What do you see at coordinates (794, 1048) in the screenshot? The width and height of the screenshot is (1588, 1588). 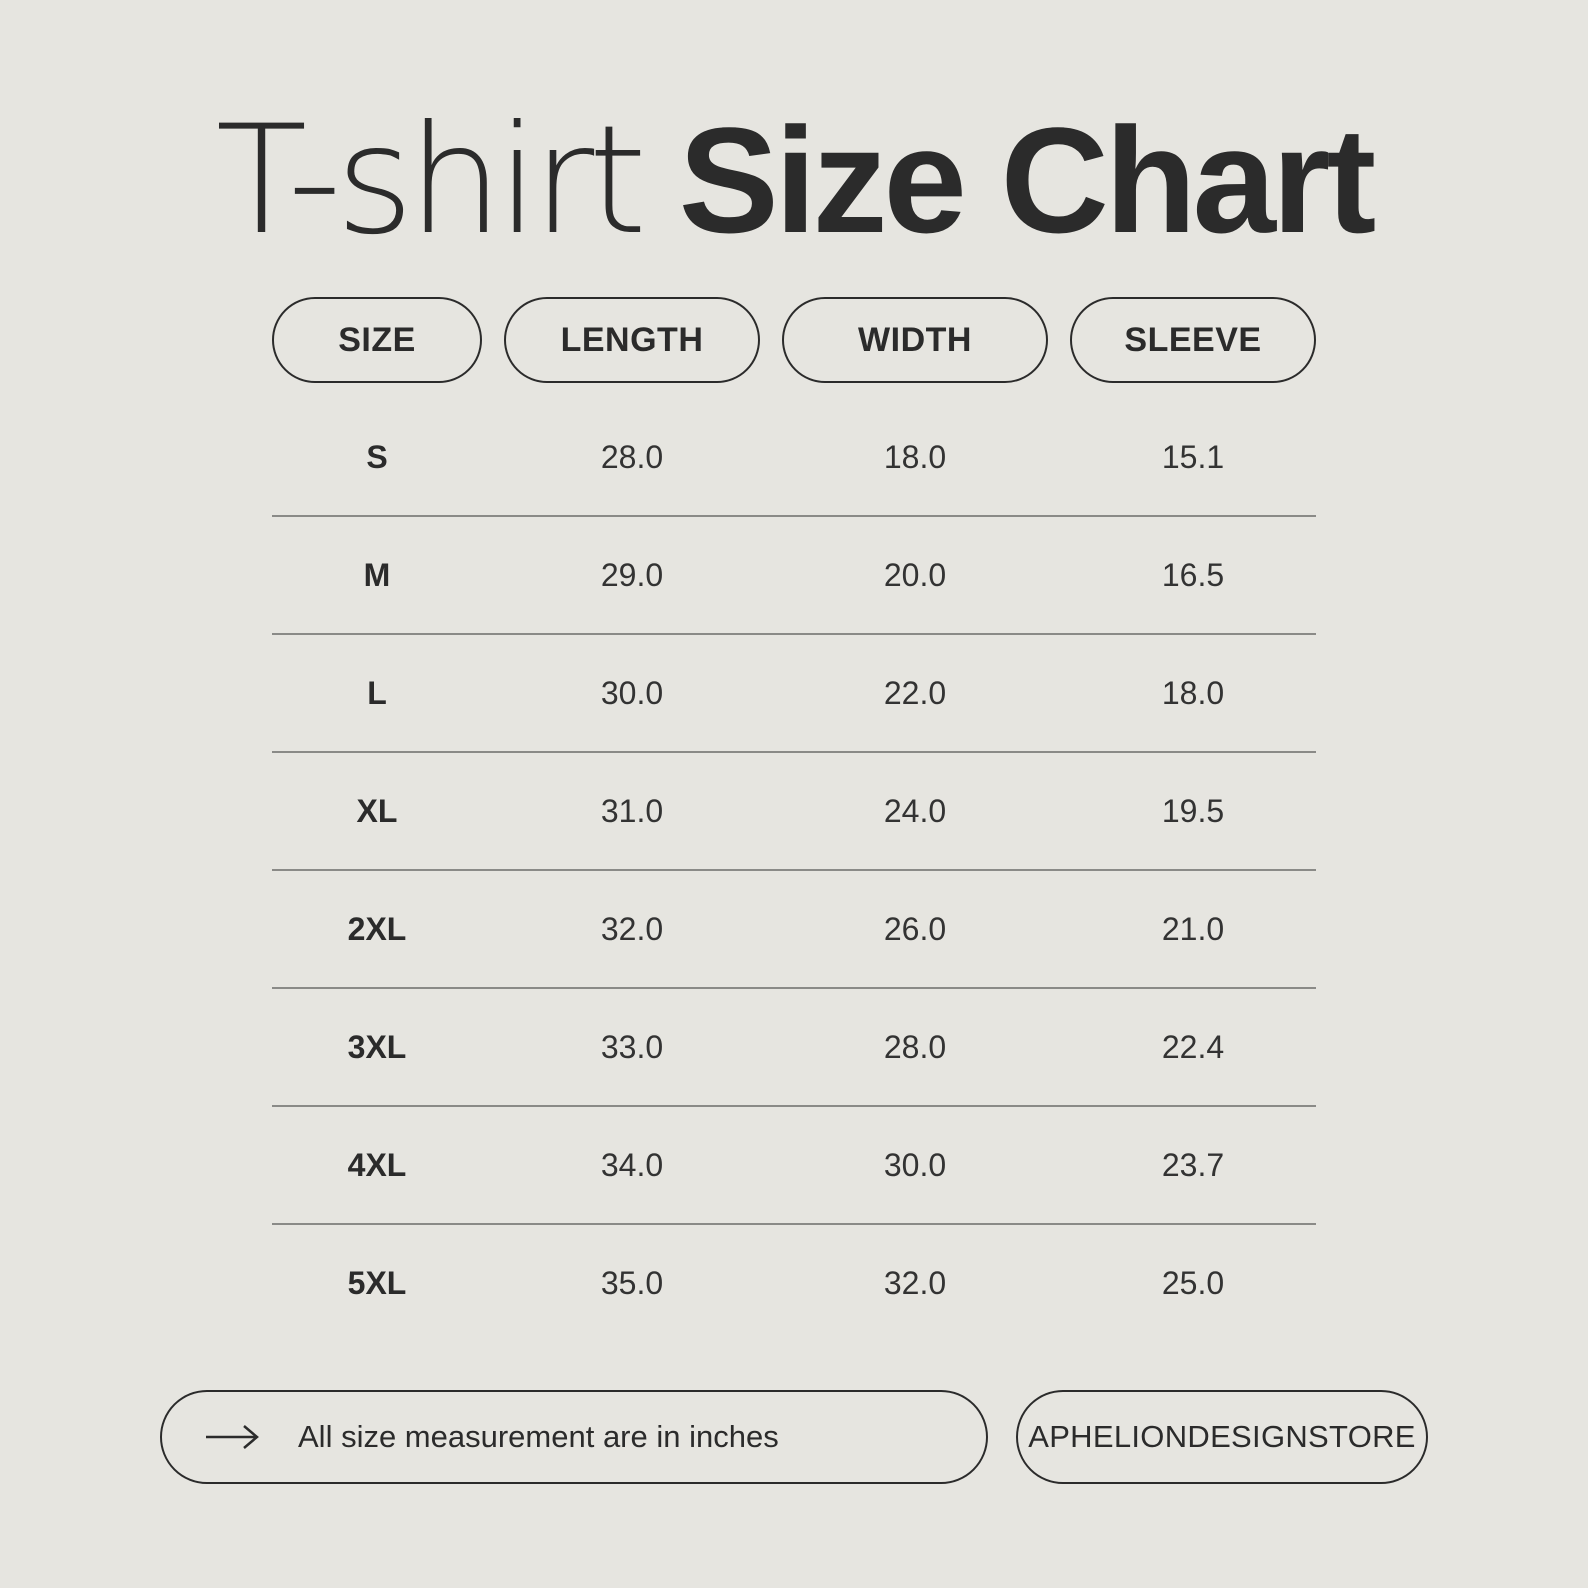 I see `table-row: 3XL 33.0 28.0 22.4` at bounding box center [794, 1048].